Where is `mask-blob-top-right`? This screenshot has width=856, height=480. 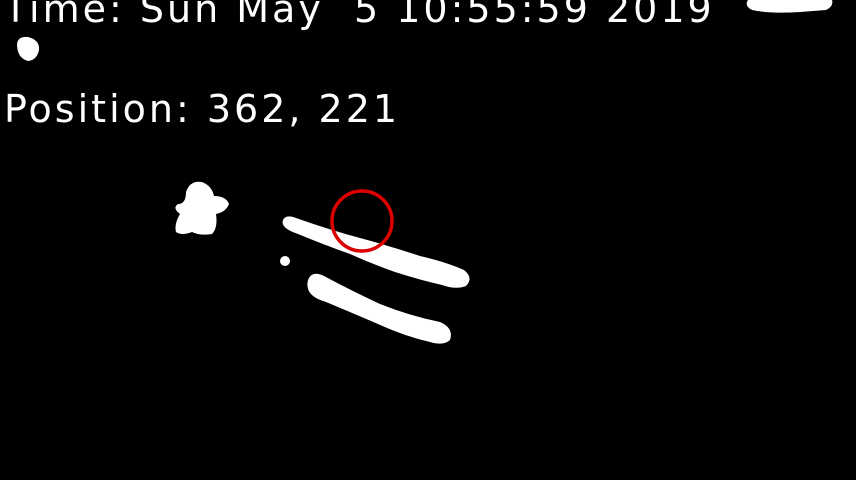
mask-blob-top-right is located at coordinates (789, 6).